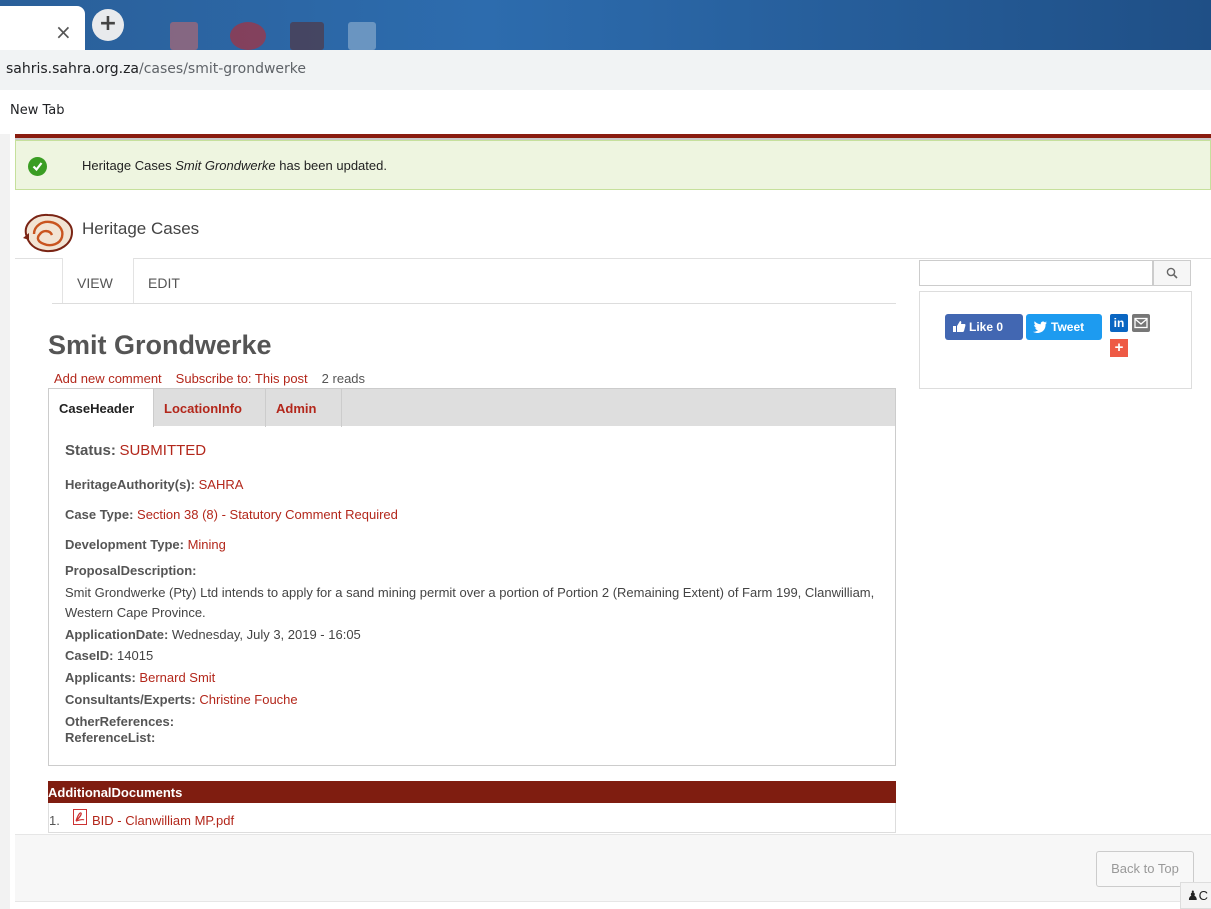  Describe the element at coordinates (54, 820) in the screenshot. I see `document-number: 1.` at that location.